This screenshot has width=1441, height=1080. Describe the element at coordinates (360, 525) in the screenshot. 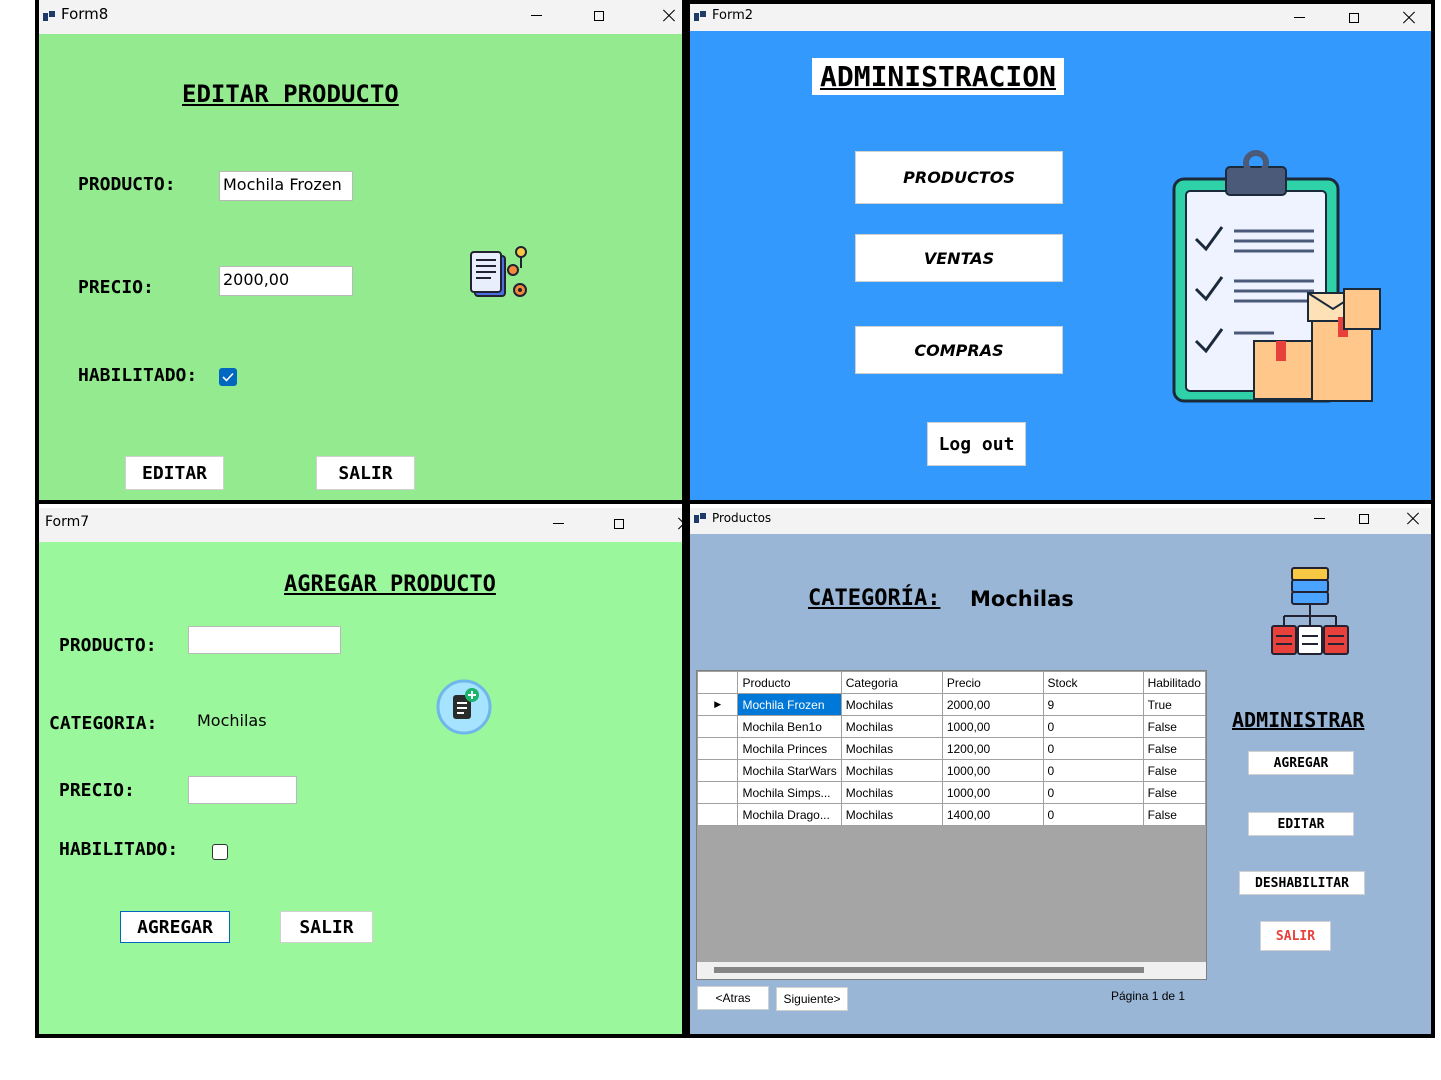

I see `form7-titlebar: Form7` at that location.